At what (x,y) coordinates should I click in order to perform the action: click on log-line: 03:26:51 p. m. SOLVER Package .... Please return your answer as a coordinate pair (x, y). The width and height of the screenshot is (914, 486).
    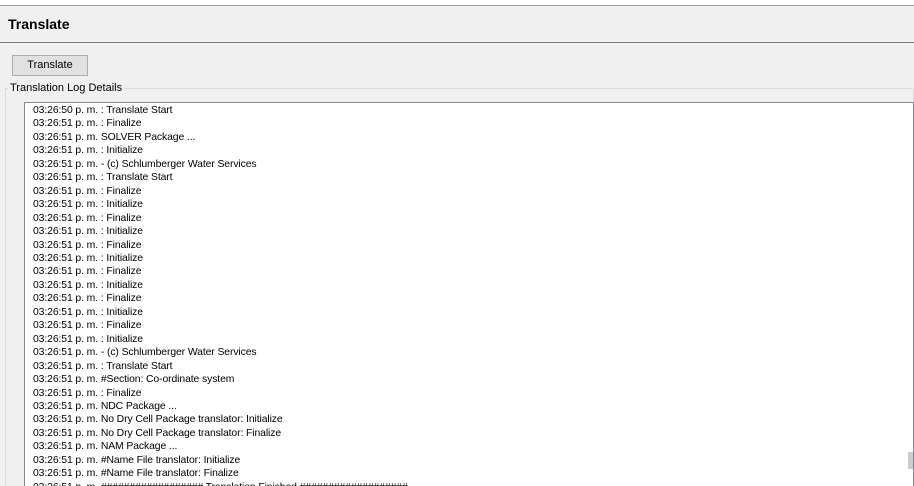
    Looking at the image, I should click on (114, 137).